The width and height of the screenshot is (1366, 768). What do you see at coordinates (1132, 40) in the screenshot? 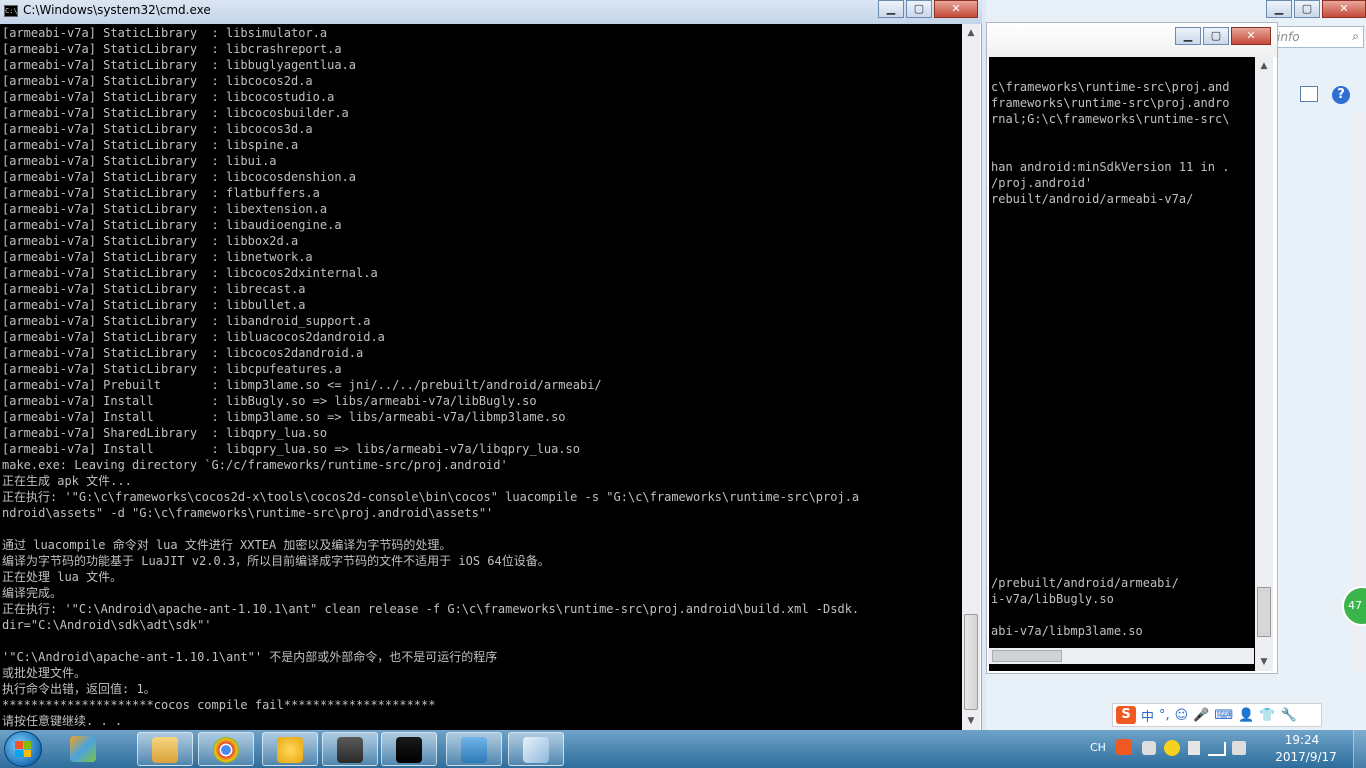
I see `second-cmd-titlebar: ▁ ▢ ✕` at bounding box center [1132, 40].